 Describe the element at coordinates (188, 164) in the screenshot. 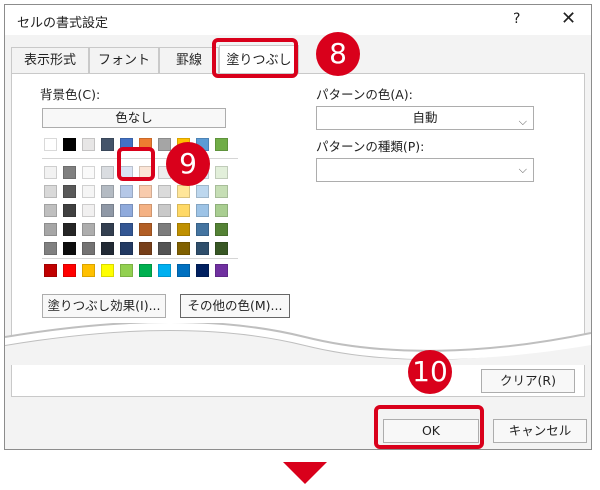

I see `callout-badge-9: 9` at that location.